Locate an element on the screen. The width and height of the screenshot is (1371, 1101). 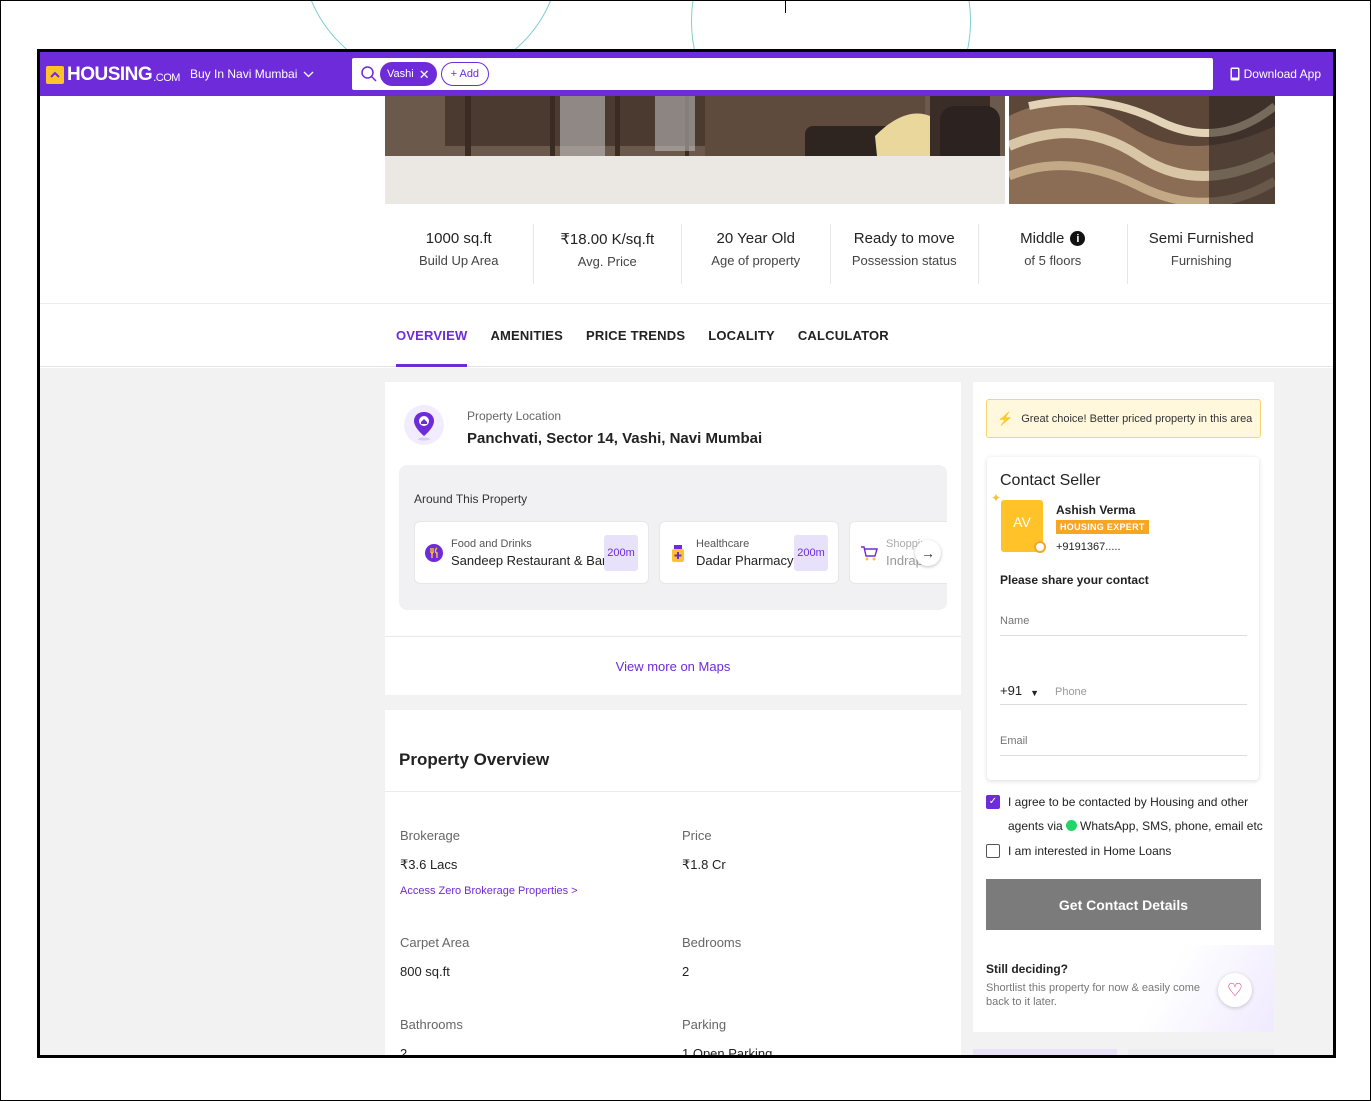
stat-floor: Middle i of 5 floors is located at coordinates (1053, 254).